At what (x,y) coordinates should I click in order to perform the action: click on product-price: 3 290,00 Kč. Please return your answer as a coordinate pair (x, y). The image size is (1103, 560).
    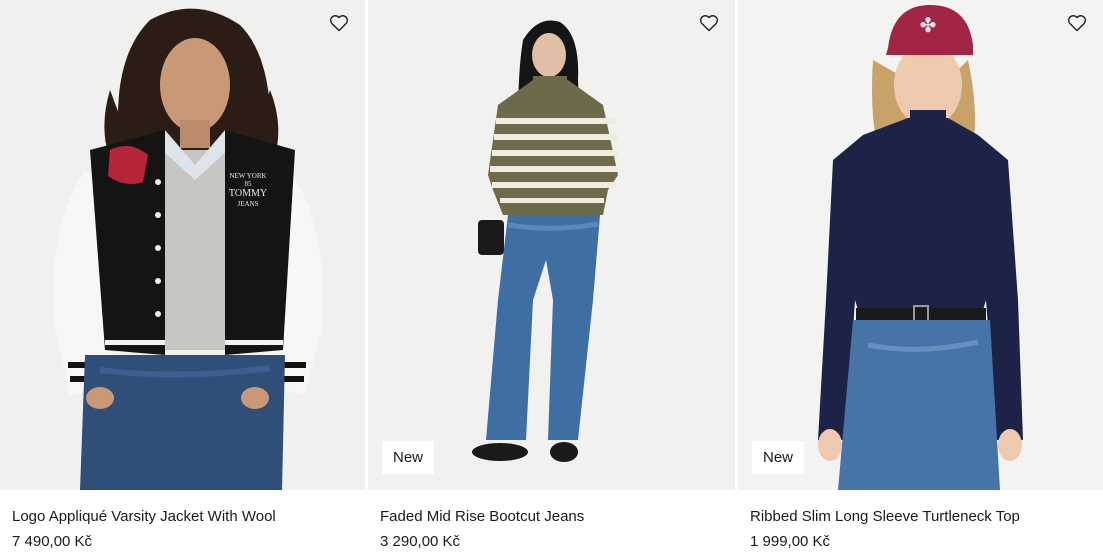
    Looking at the image, I should click on (420, 541).